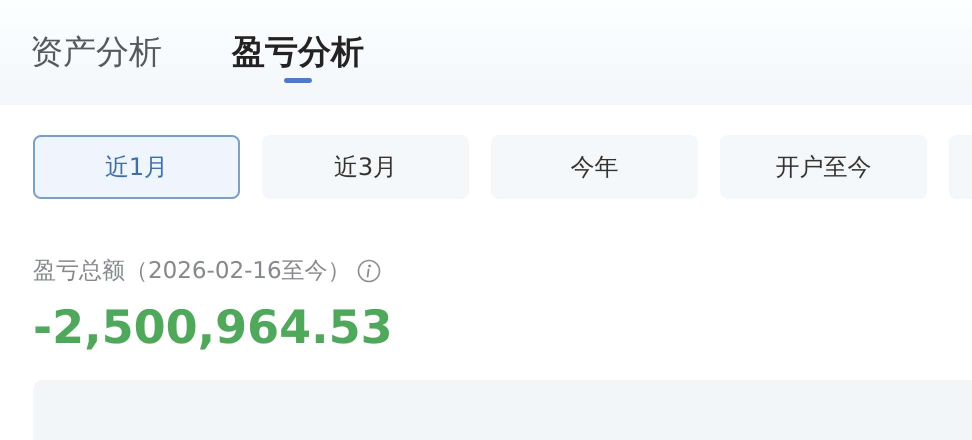 This screenshot has height=440, width=972. What do you see at coordinates (365, 167) in the screenshot?
I see `period-button: 近3月` at bounding box center [365, 167].